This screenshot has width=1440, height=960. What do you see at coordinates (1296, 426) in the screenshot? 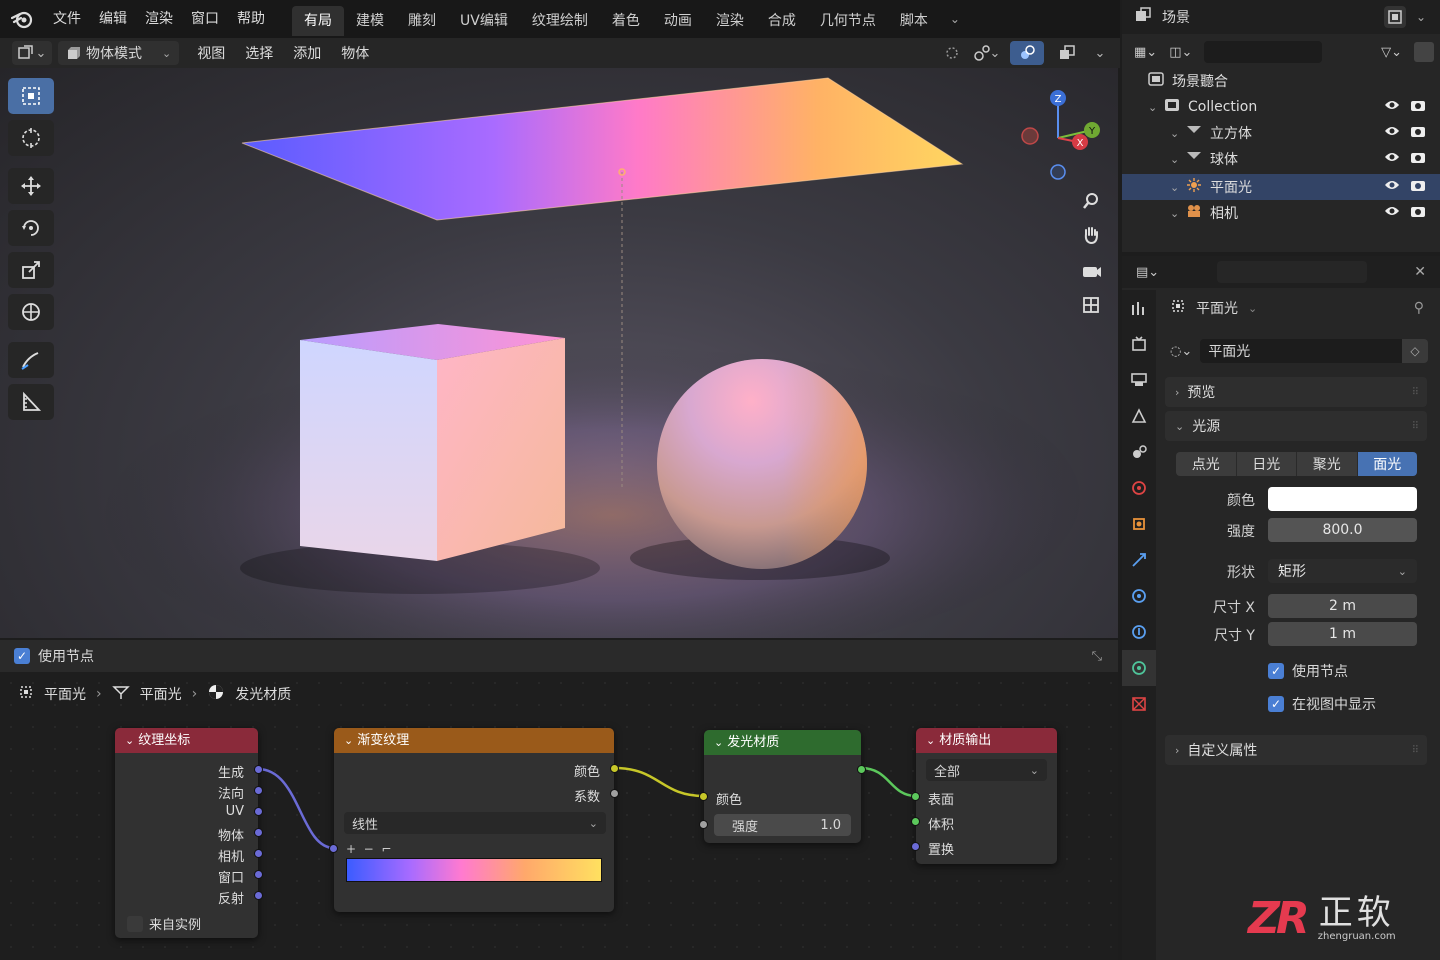
I see `panel-light: ⌄ 光源 ⠿` at bounding box center [1296, 426].